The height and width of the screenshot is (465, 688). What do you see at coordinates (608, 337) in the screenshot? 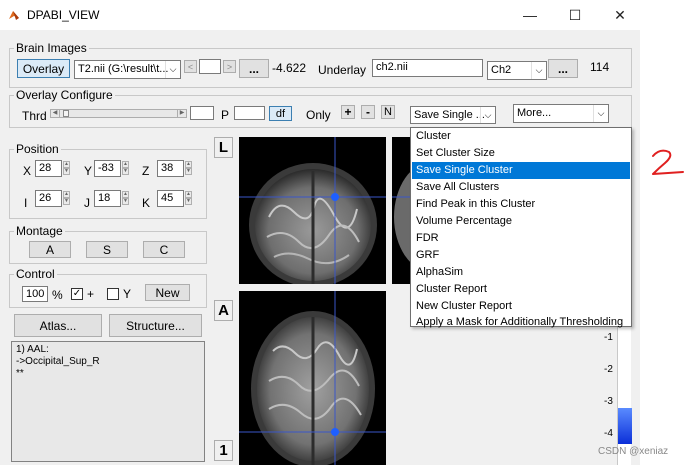
I see `colorbar-tick-1: -1` at bounding box center [608, 337].